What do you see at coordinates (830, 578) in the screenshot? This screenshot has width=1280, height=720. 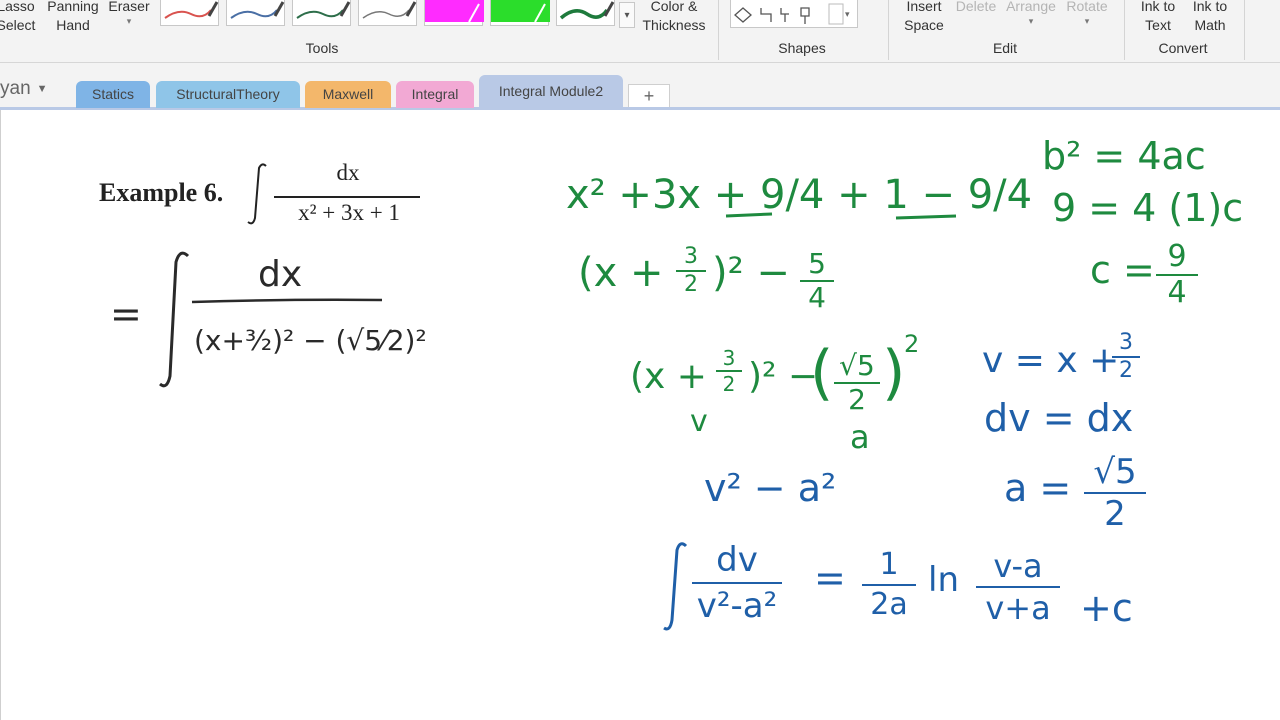 I see `blue-equals: =` at bounding box center [830, 578].